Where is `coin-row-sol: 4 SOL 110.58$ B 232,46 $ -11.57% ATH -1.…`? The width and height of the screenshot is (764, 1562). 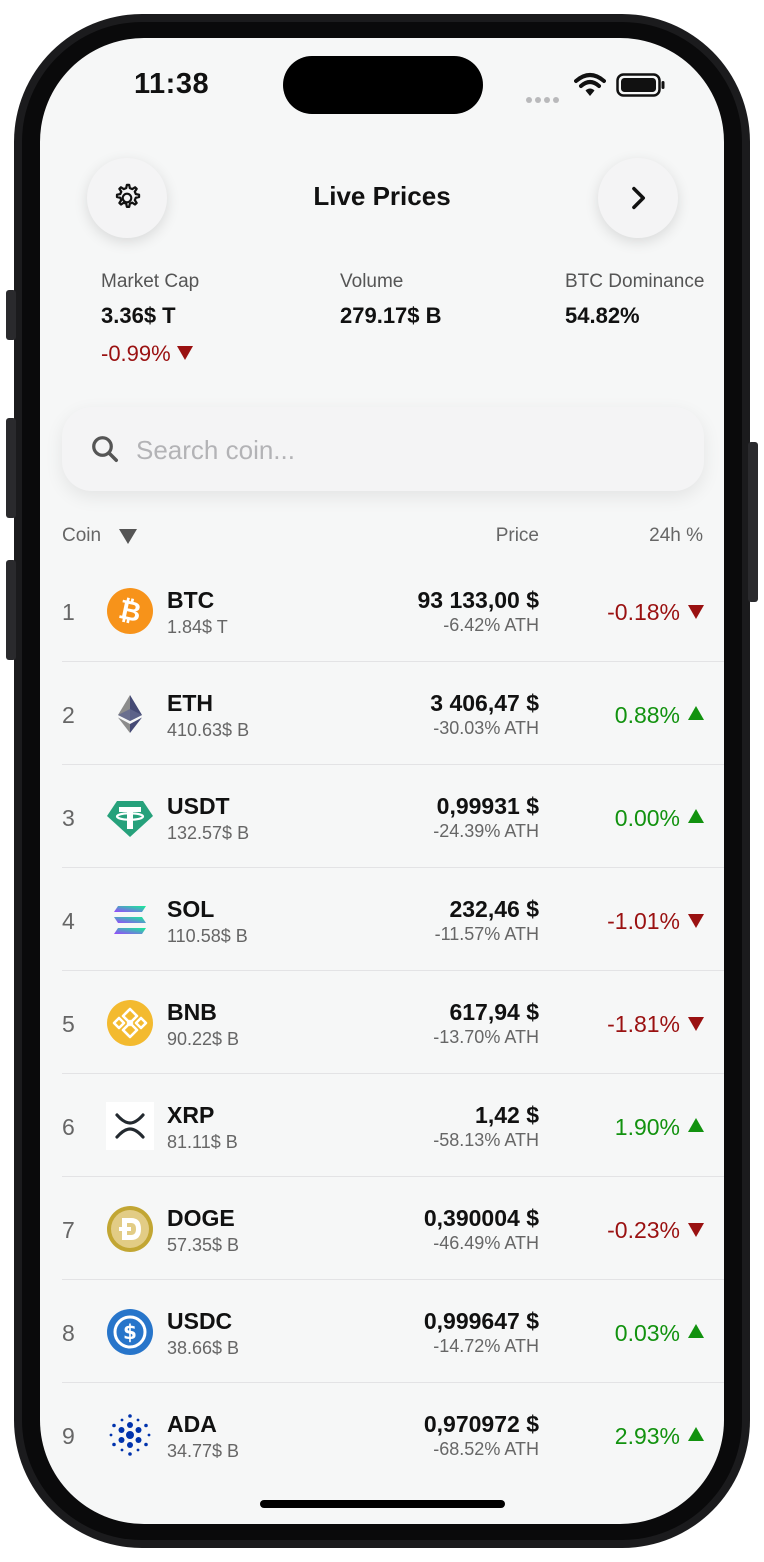
coin-row-sol: 4 SOL 110.58$ B 232,46 $ -11.57% ATH -1.… is located at coordinates (393, 919).